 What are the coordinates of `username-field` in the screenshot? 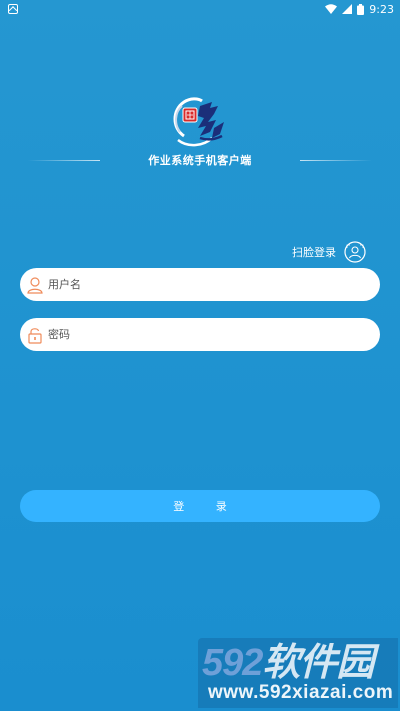 It's located at (200, 284).